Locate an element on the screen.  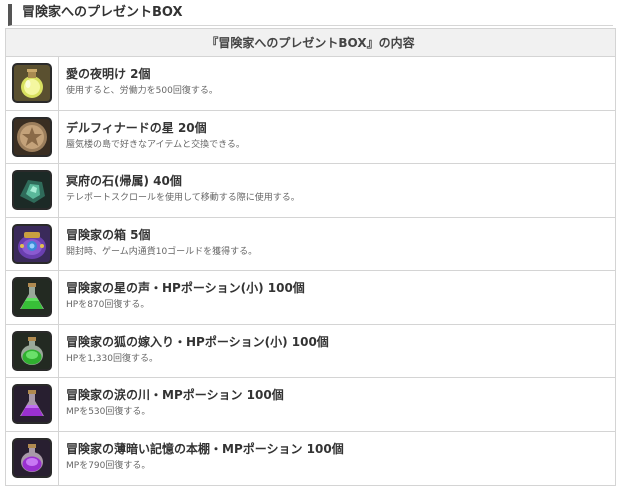
item-name: 愛の夜明け 2個 is located at coordinates (108, 74).